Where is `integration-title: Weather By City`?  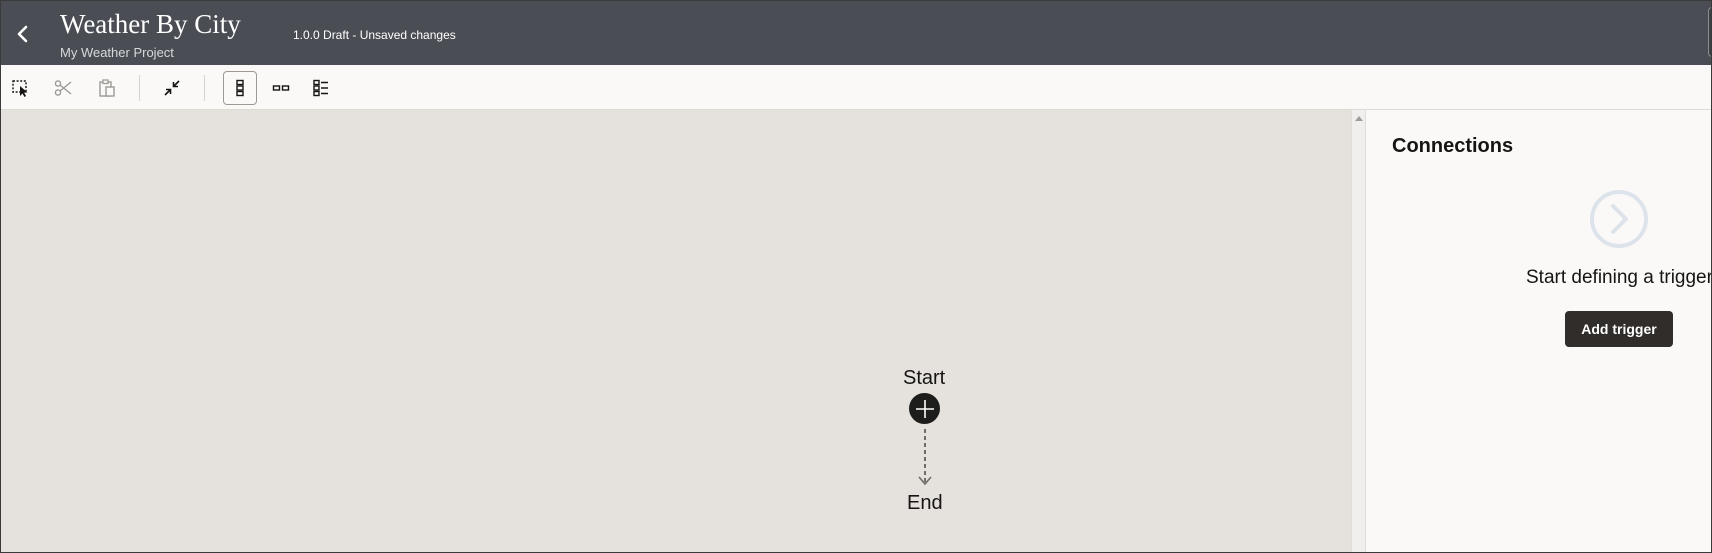 integration-title: Weather By City is located at coordinates (150, 24).